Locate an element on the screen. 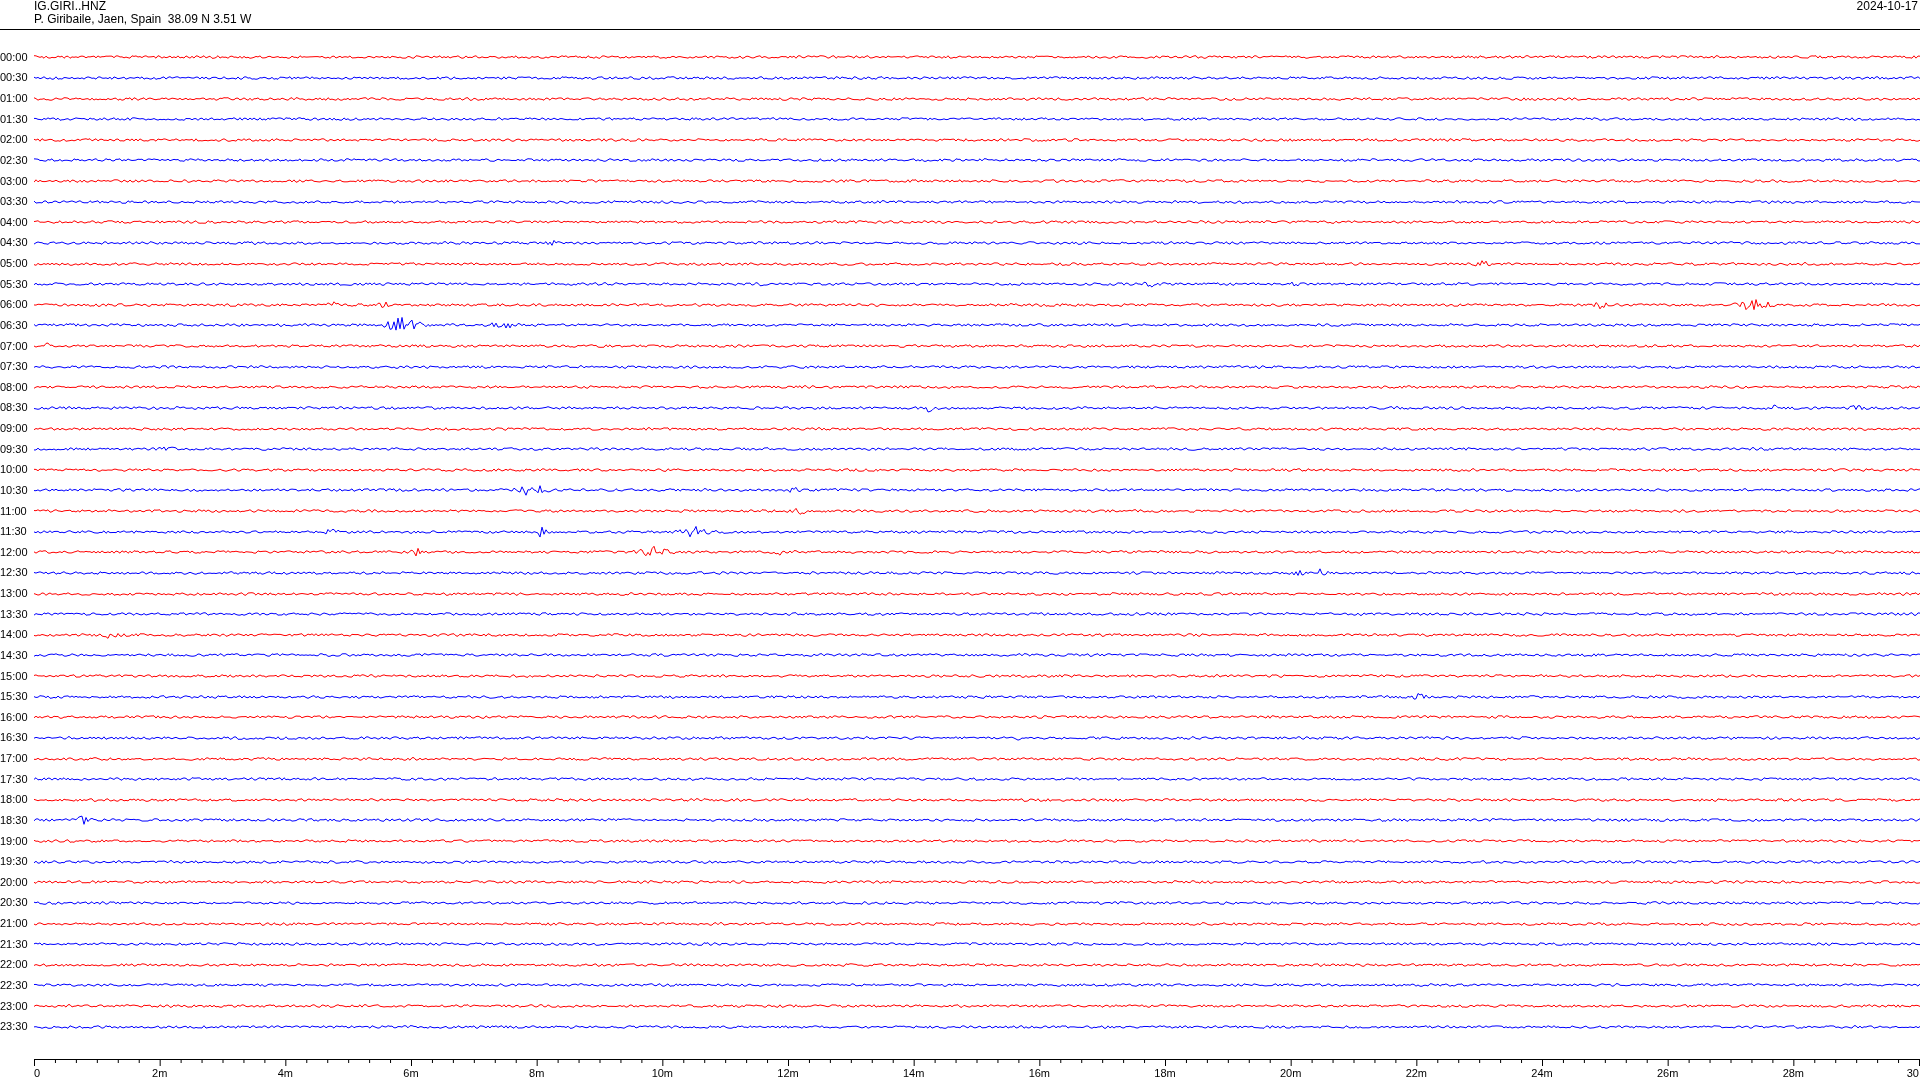  time-label: 00:00 is located at coordinates (14, 57).